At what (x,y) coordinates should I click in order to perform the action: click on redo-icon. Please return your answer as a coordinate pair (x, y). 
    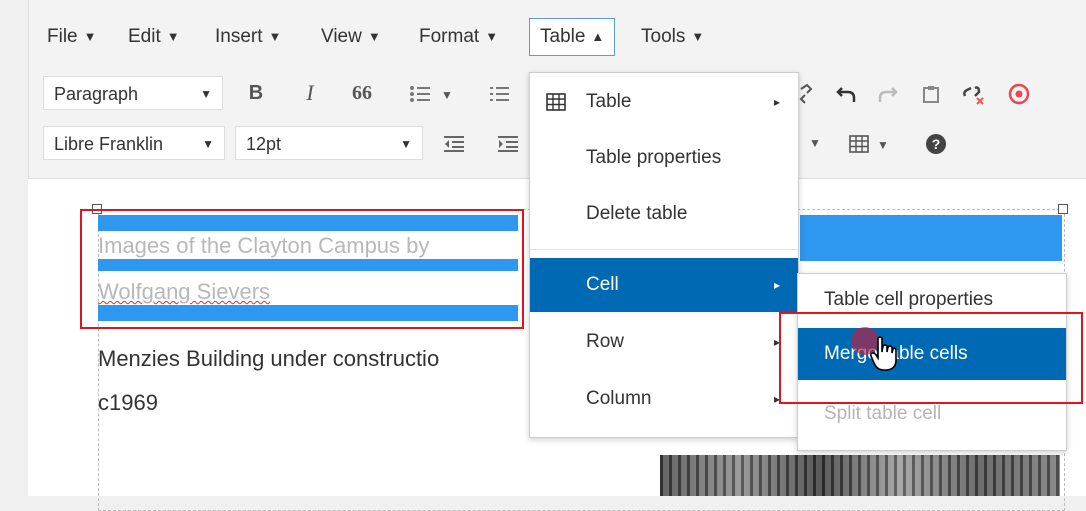
    Looking at the image, I should click on (888, 94).